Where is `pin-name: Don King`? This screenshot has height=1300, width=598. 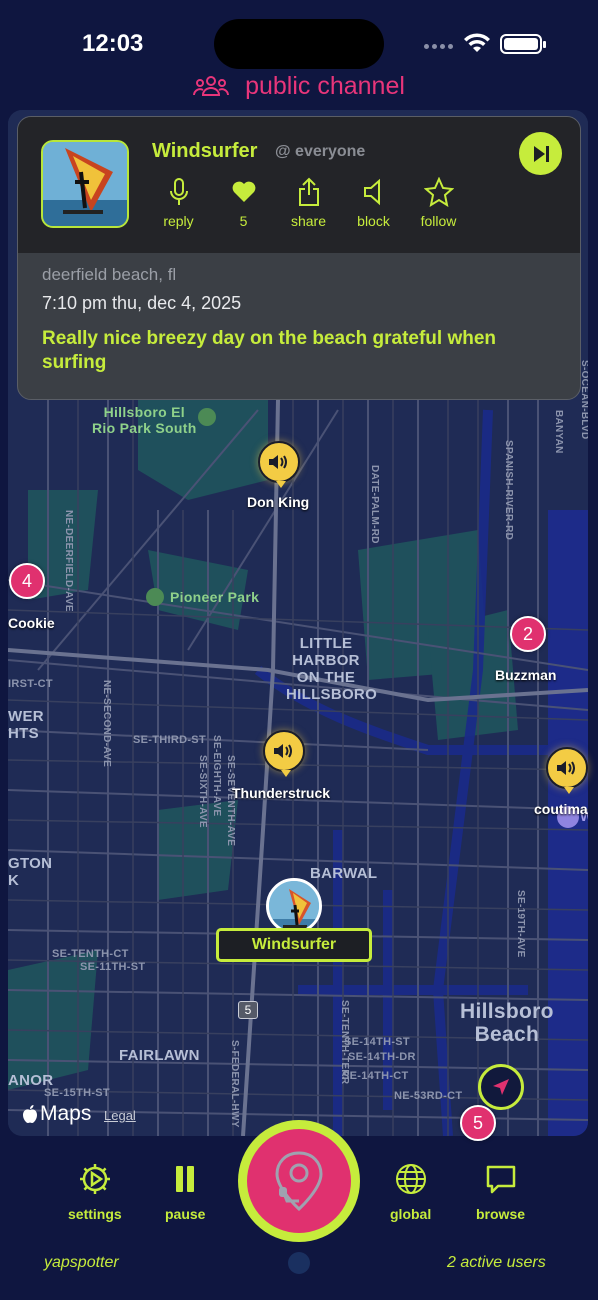 pin-name: Don King is located at coordinates (278, 502).